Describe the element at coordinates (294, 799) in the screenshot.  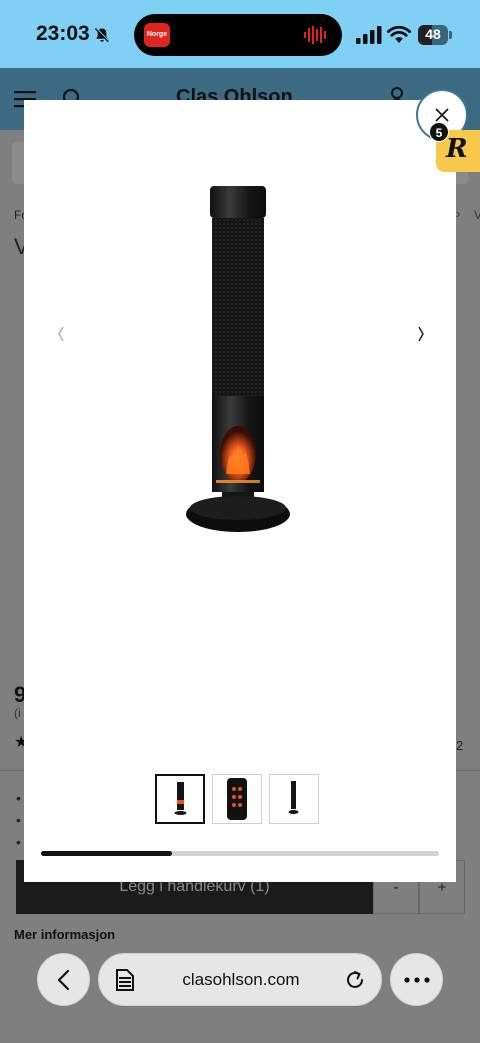
I see `thumbnail-heater-side` at that location.